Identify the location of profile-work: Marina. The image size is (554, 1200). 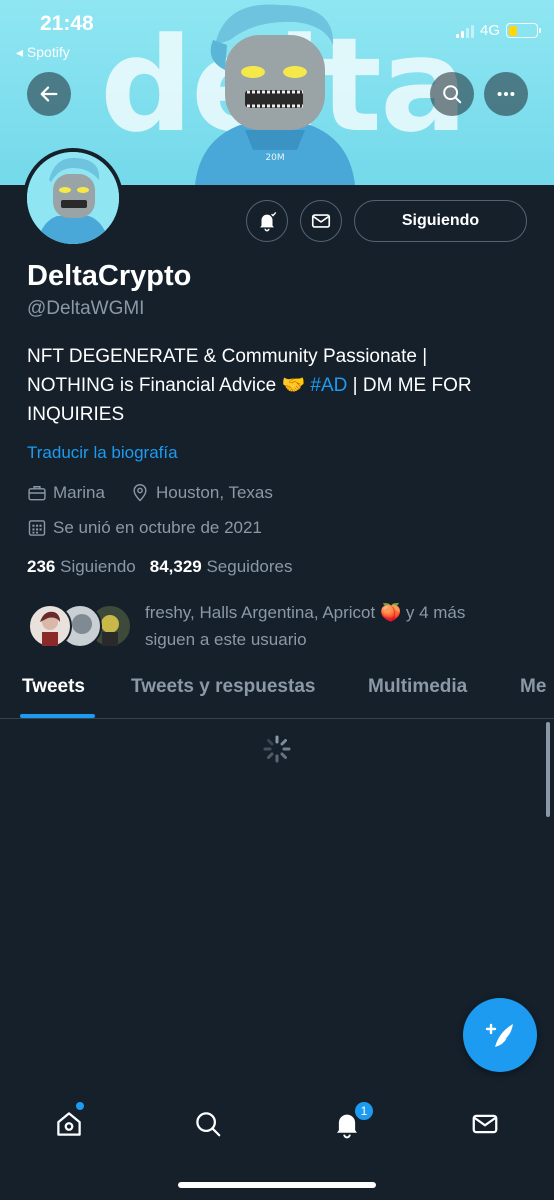
(66, 493).